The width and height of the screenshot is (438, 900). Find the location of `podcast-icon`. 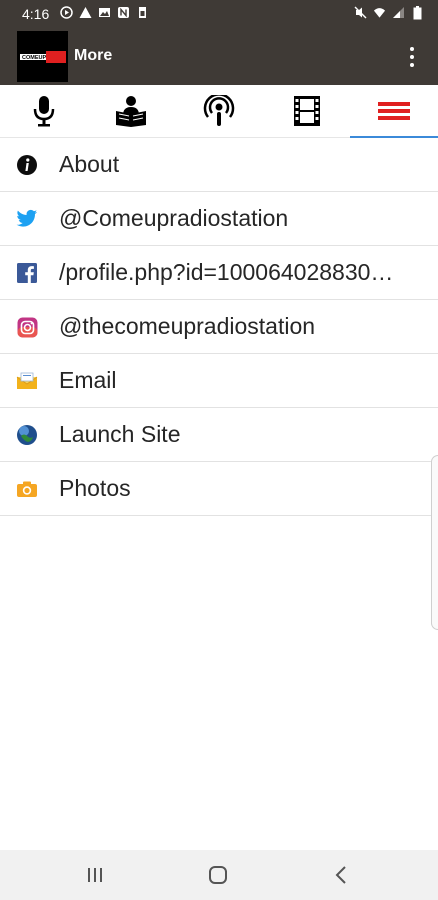

podcast-icon is located at coordinates (219, 110).